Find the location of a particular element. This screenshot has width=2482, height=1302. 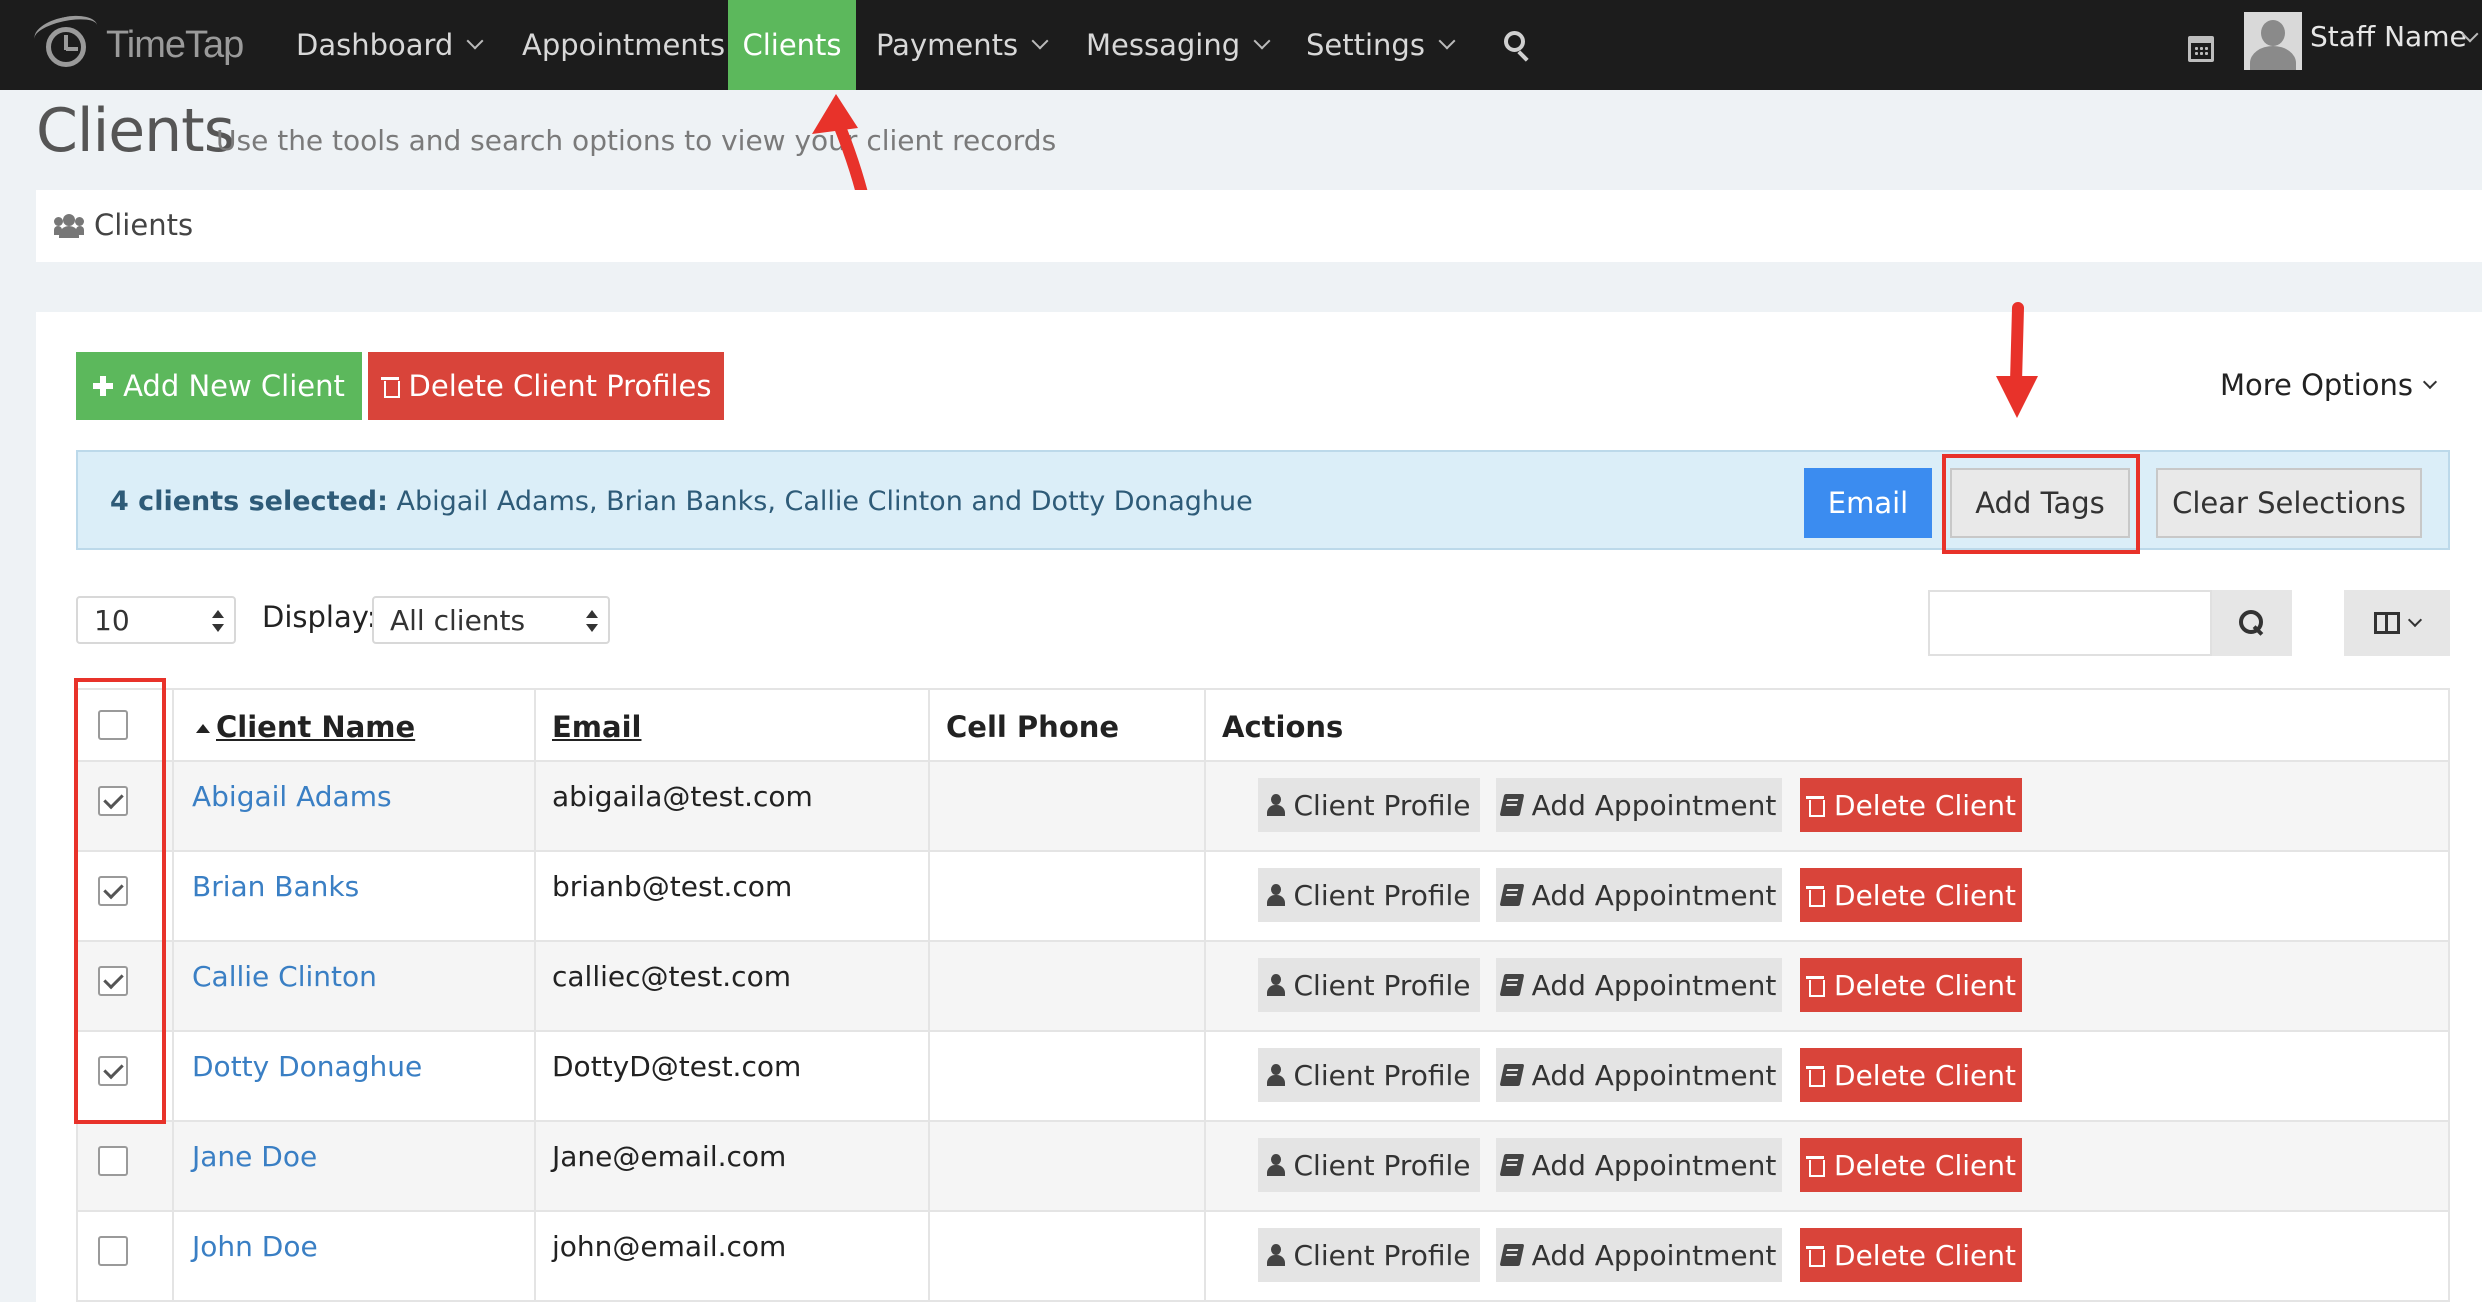

column-toggle-button is located at coordinates (2397, 623).